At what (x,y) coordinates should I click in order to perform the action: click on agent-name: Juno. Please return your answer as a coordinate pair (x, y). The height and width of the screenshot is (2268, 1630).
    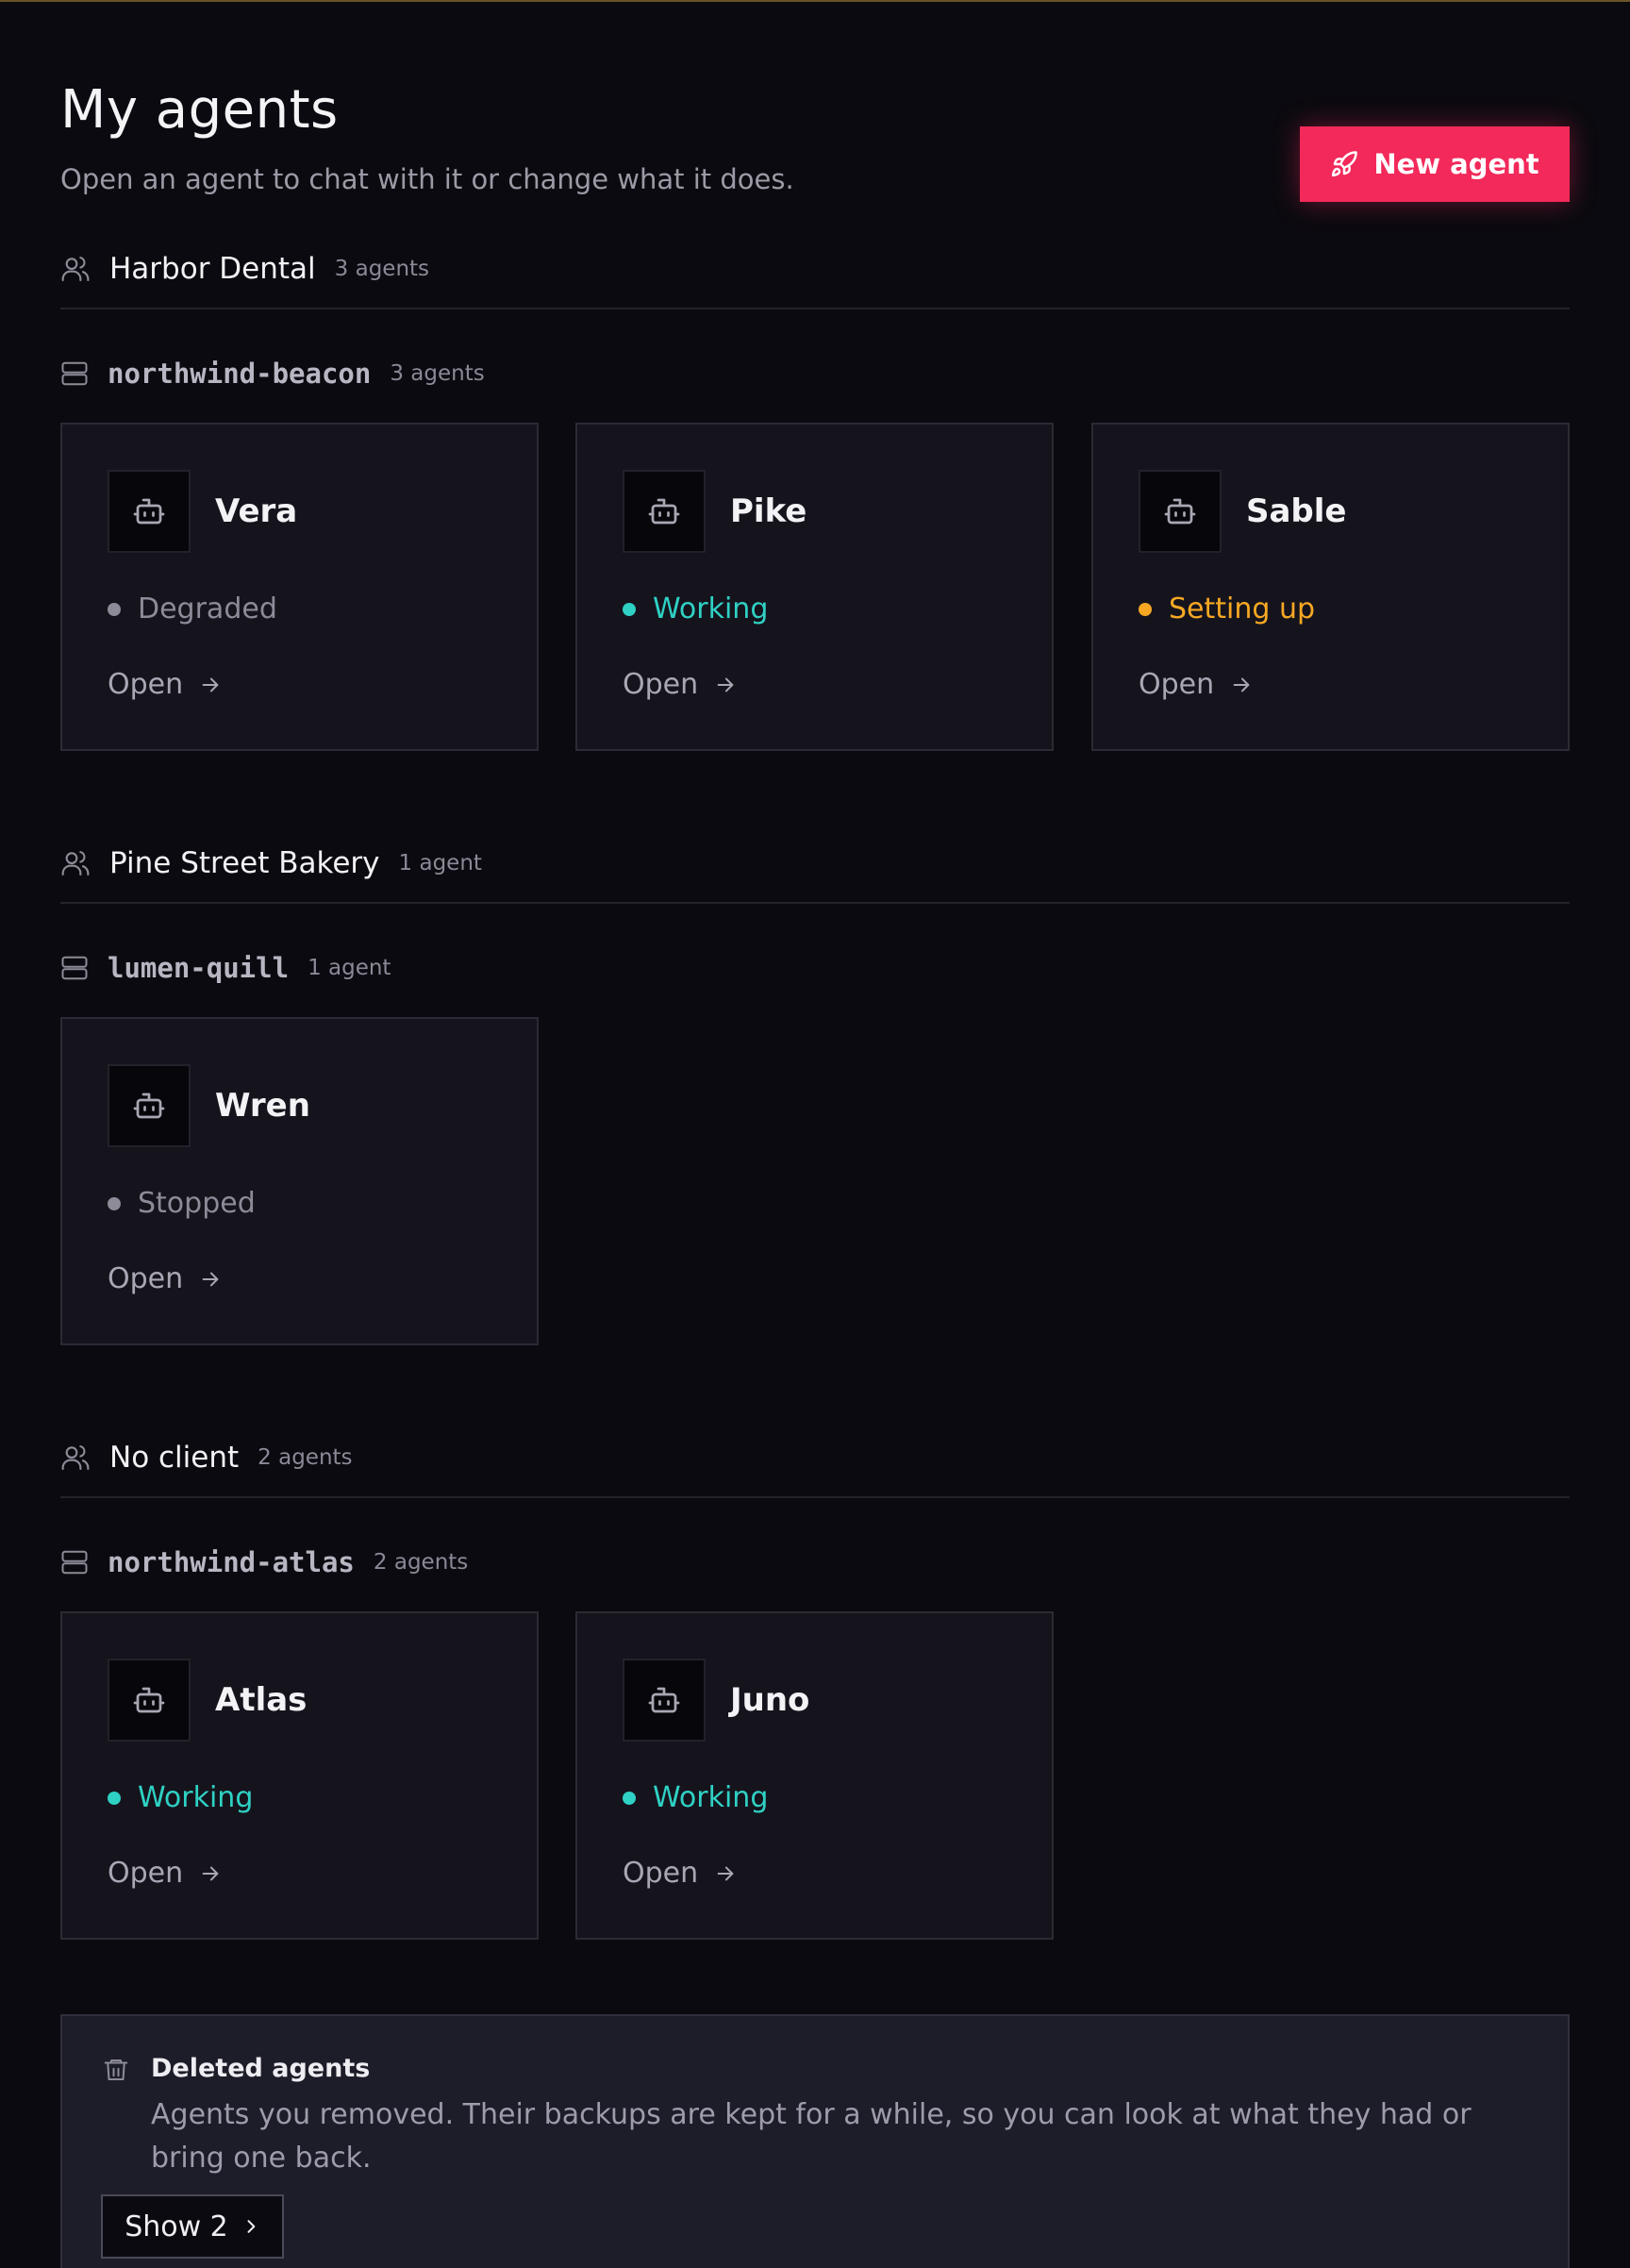
    Looking at the image, I should click on (770, 1700).